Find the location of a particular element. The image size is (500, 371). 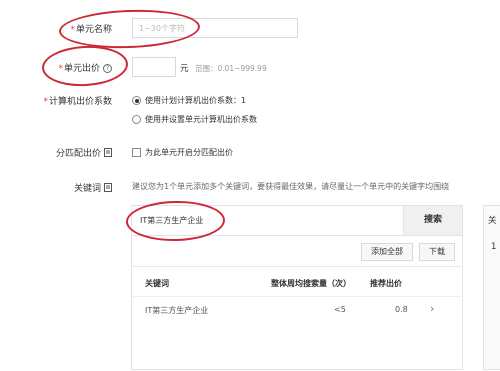

divider is located at coordinates (297, 235).